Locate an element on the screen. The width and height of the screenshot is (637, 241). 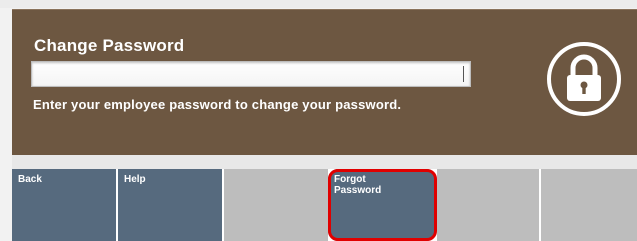
back-button-label: Back is located at coordinates (30, 179).